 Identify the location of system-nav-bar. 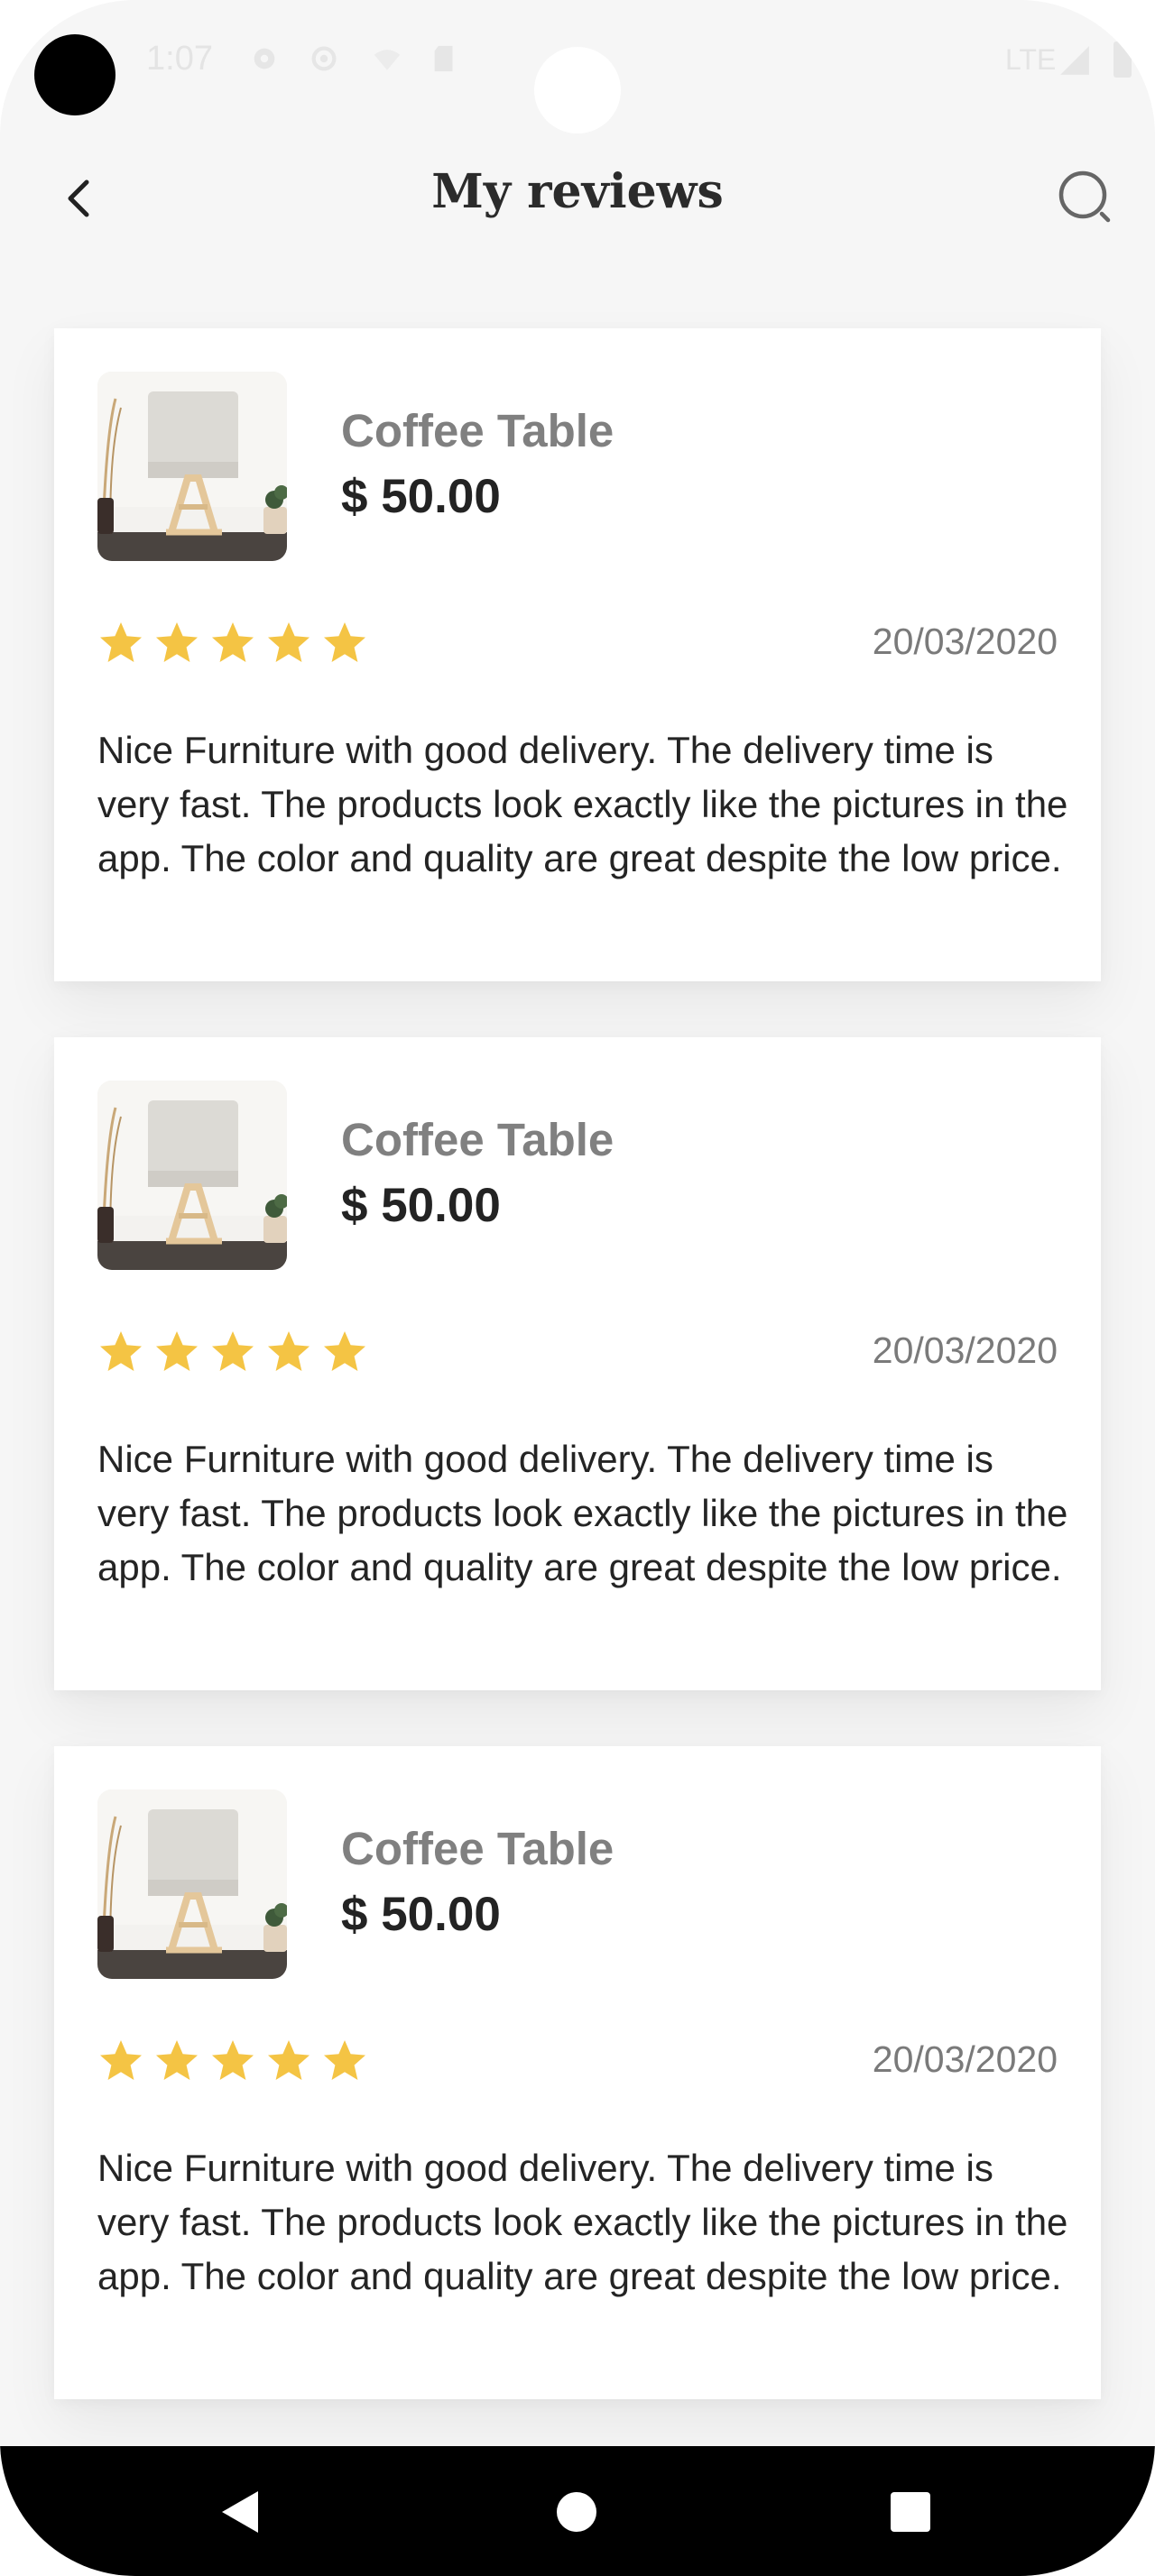
(577, 2511).